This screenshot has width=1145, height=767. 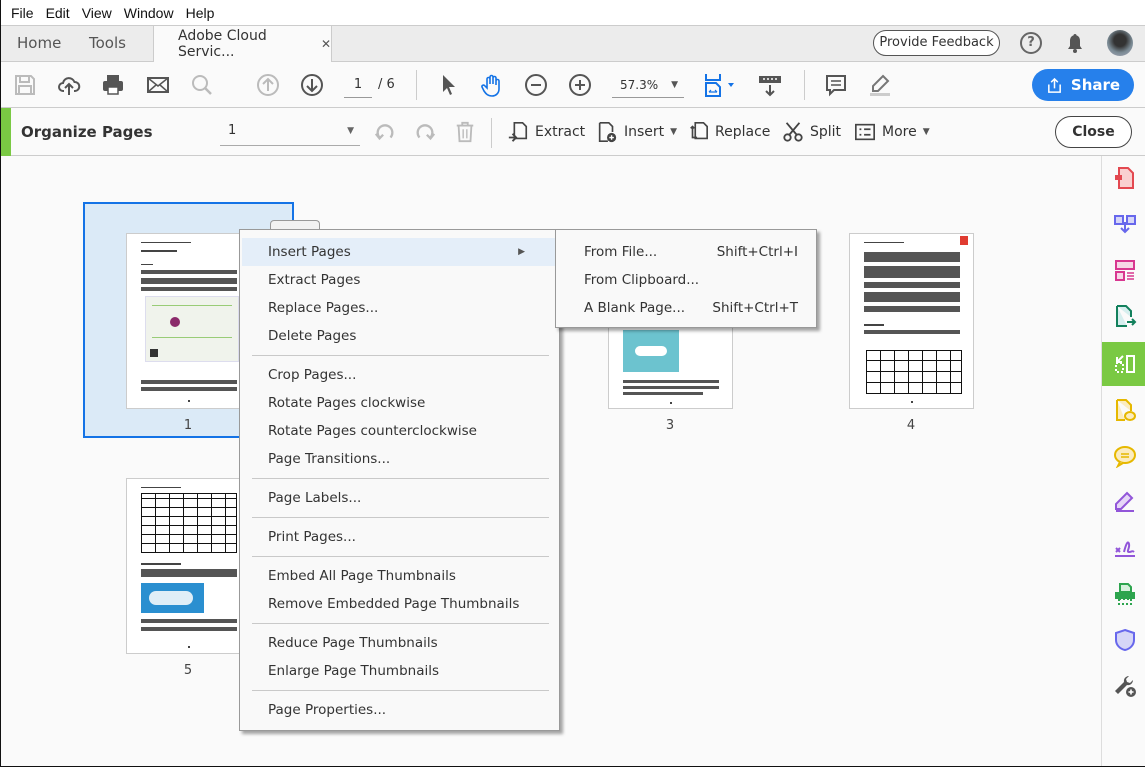 I want to click on close-tab-icon: ✕, so click(x=326, y=44).